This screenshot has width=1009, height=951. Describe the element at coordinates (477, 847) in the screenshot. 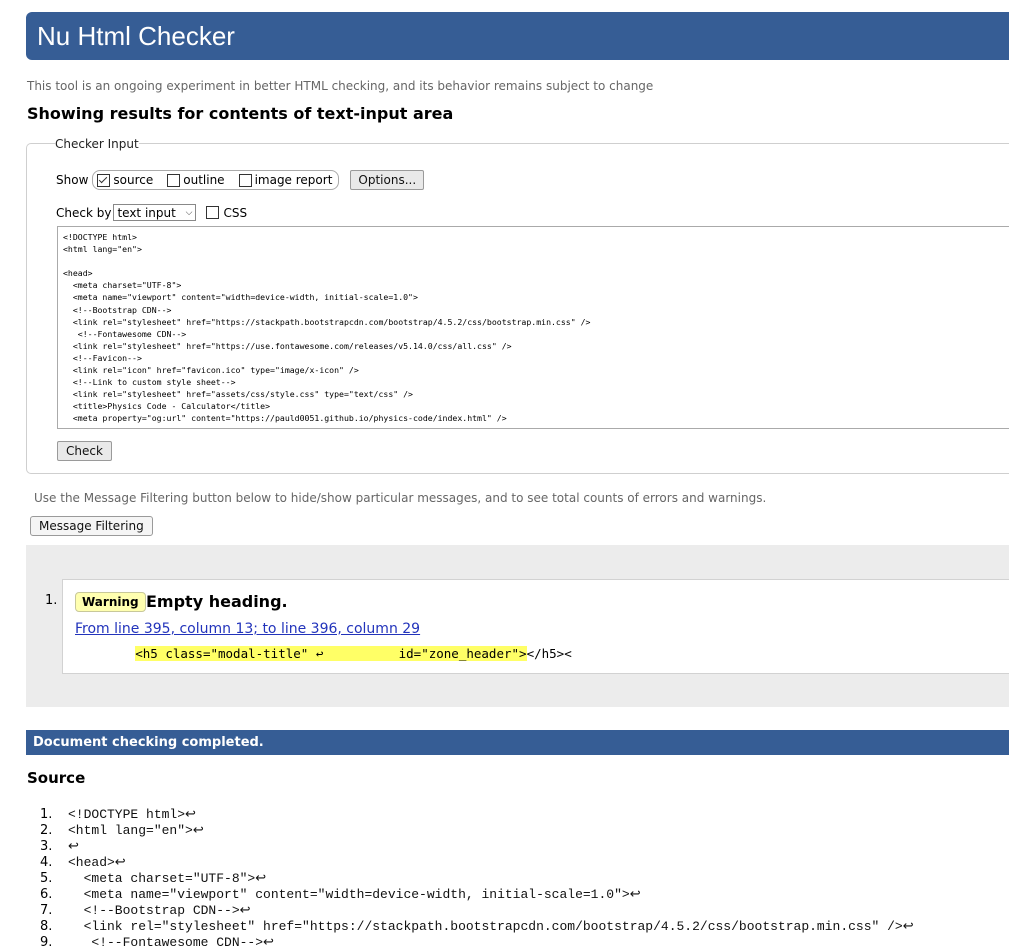

I see `source-line: 3. ↩` at that location.